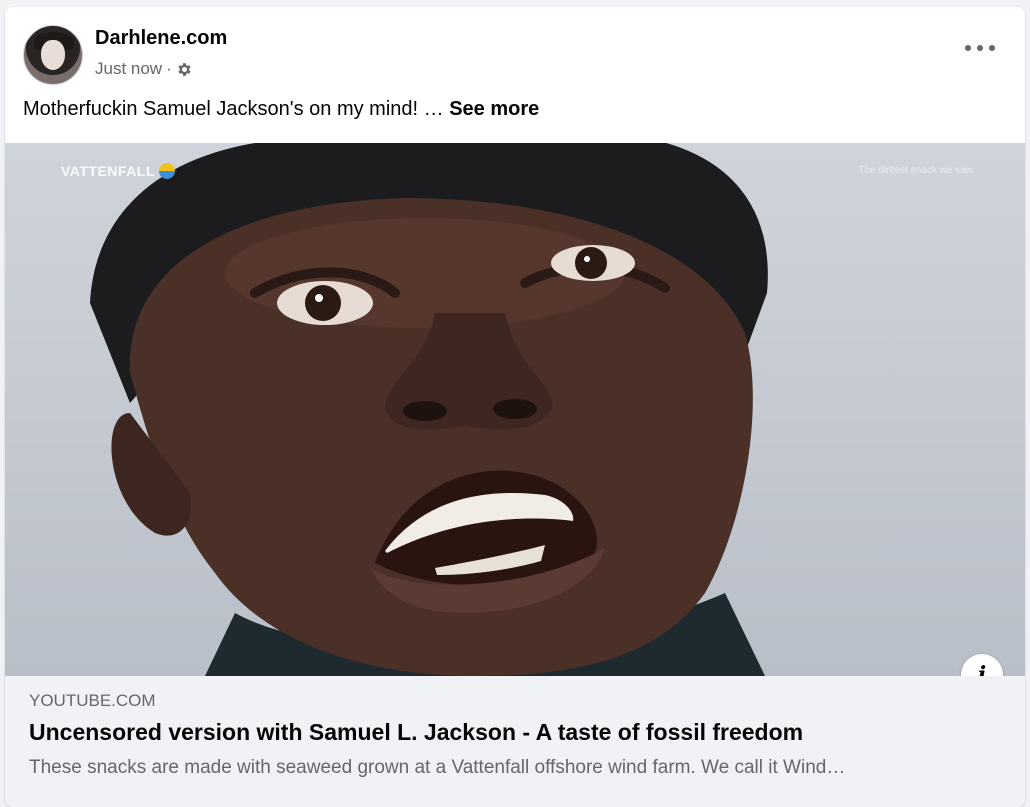 This screenshot has height=807, width=1030. I want to click on post-meta: Just now ·, so click(144, 69).